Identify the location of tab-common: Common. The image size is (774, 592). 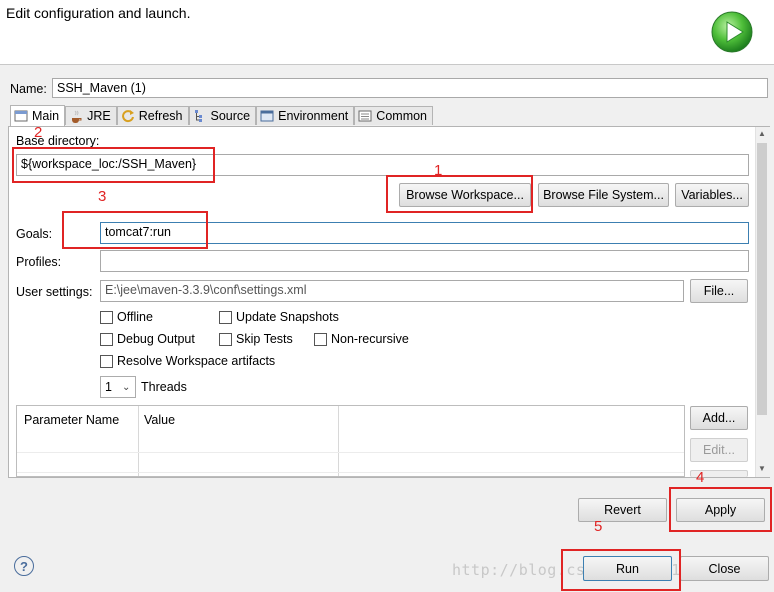
(394, 115).